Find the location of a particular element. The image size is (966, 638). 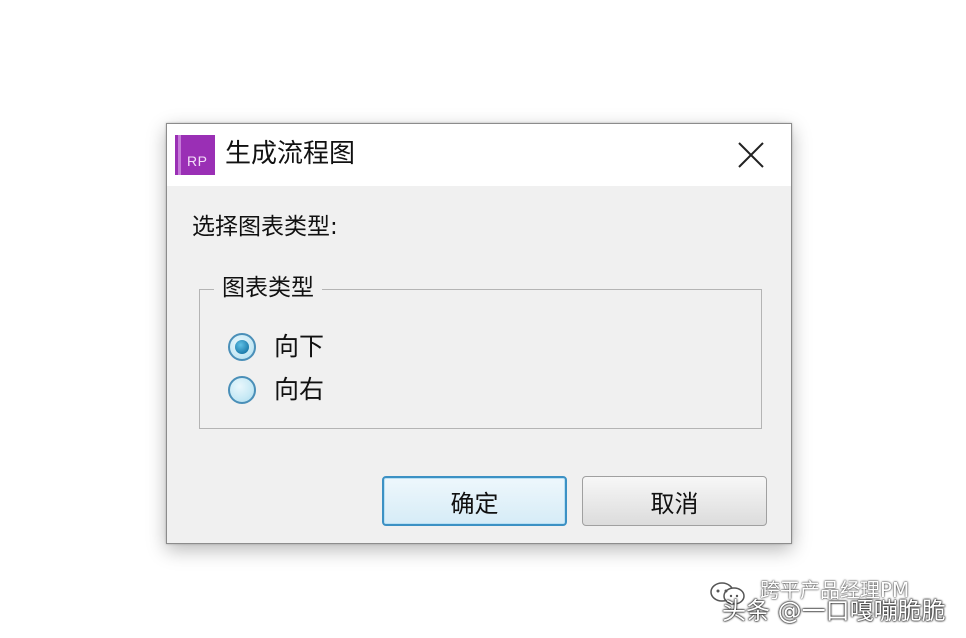

chart-type-groupbox: 图表类型 向下 向右 is located at coordinates (480, 350).